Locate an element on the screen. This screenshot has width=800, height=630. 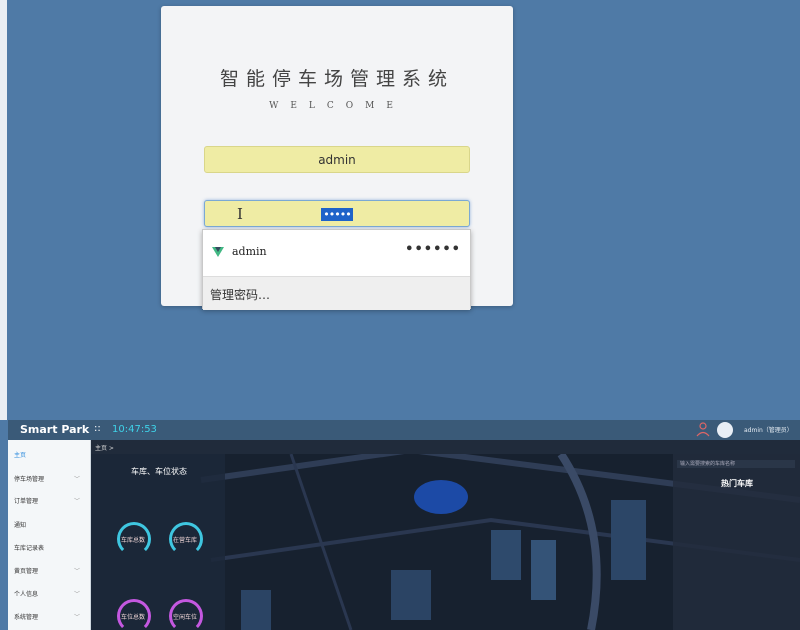
gauge-label: 在营车库 is located at coordinates (185, 540).